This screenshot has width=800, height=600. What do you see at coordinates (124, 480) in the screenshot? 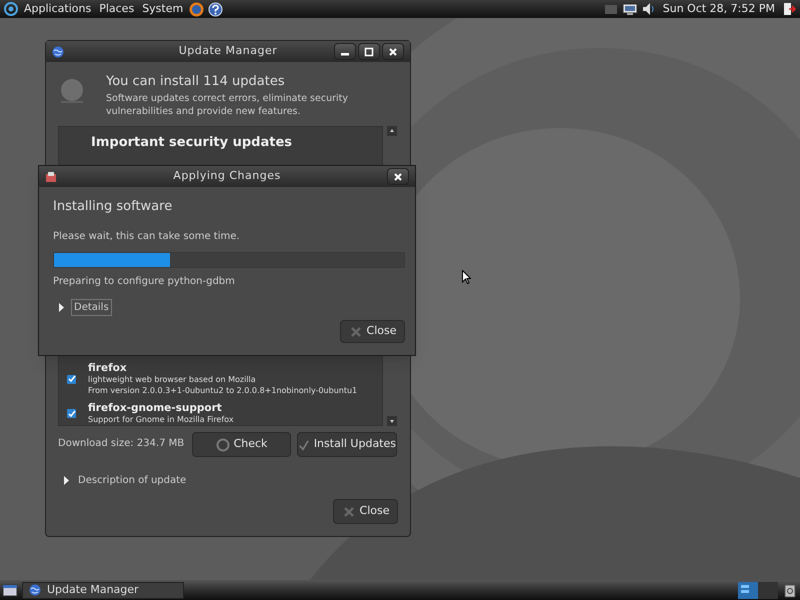
I see `expander: Description of update` at bounding box center [124, 480].